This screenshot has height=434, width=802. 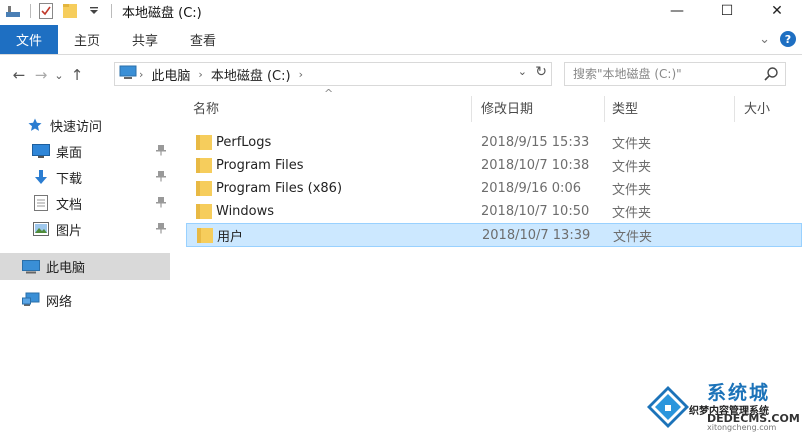 What do you see at coordinates (522, 71) in the screenshot?
I see `address-dropdown-icon: ⌄` at bounding box center [522, 71].